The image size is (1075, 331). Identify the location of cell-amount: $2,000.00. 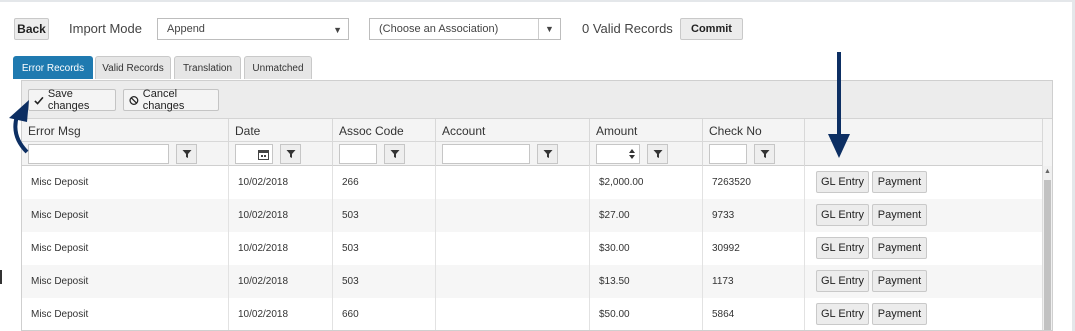
(645, 182).